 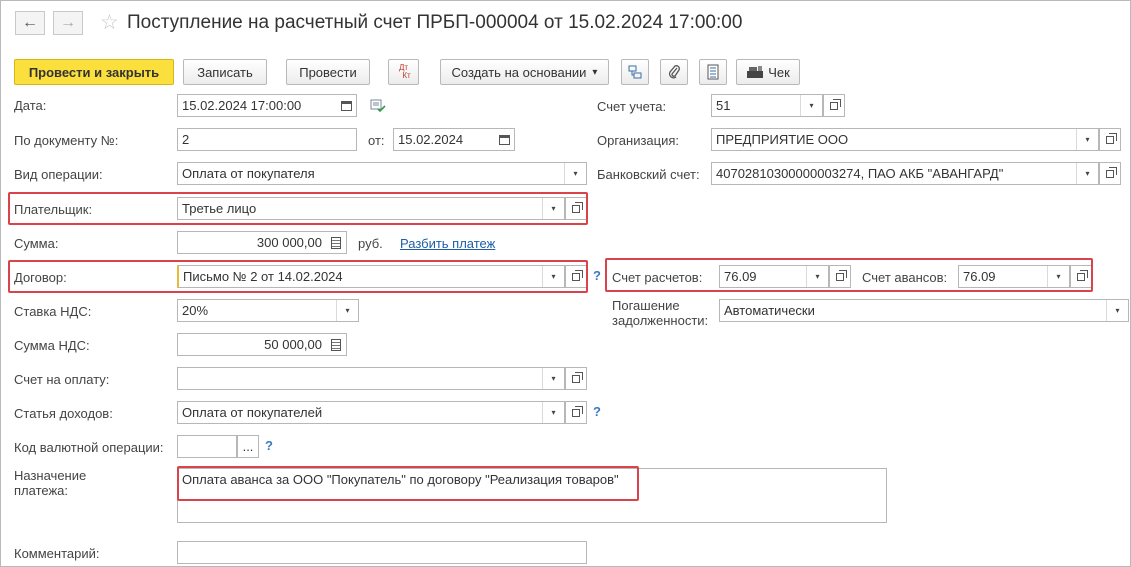 I want to click on document-list-icon, so click(x=713, y=72).